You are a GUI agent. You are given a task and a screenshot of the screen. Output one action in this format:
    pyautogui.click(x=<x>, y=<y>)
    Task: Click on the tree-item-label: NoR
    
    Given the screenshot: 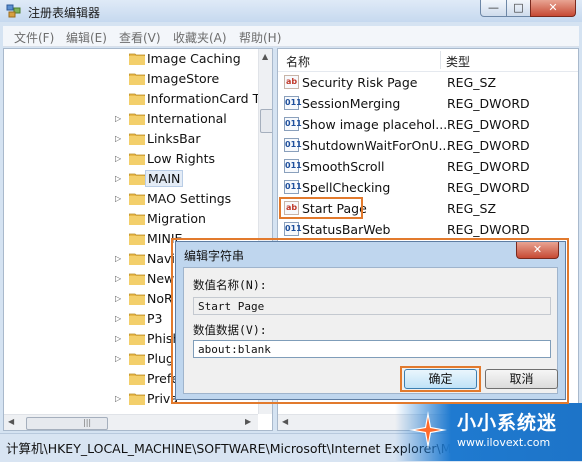 What is the action you would take?
    pyautogui.click(x=160, y=298)
    